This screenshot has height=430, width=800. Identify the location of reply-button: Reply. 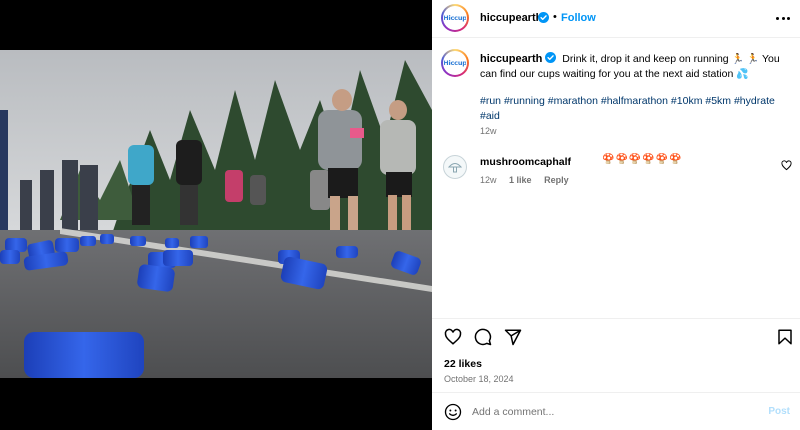
(556, 180).